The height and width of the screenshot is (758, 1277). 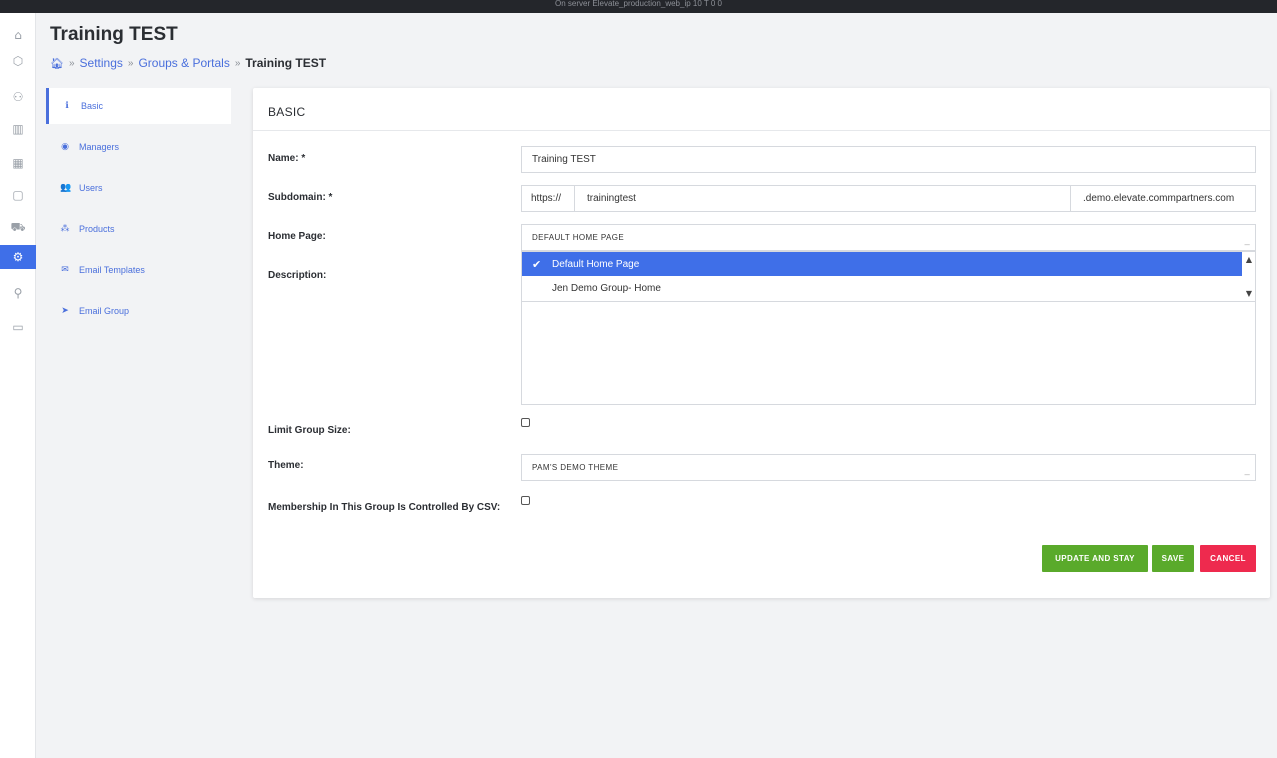 What do you see at coordinates (138, 187) in the screenshot?
I see `nav-users: 👥 Users` at bounding box center [138, 187].